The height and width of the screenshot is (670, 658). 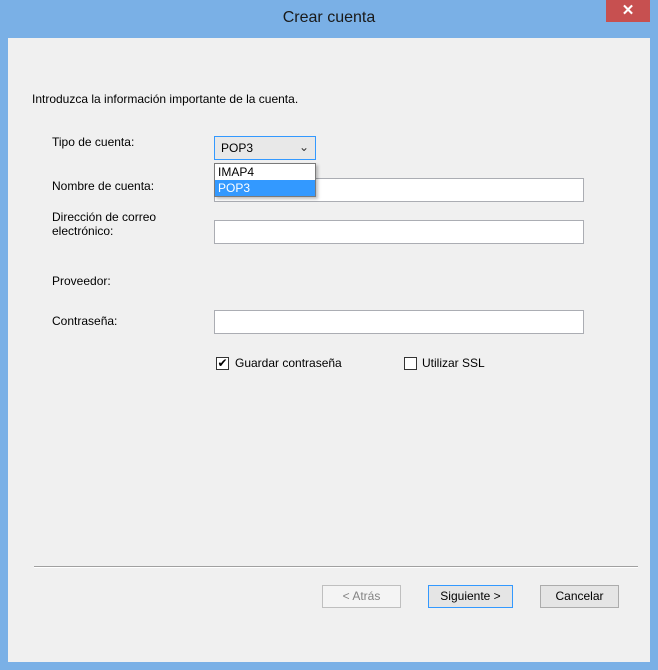 I want to click on use-ssl-checkbox, so click(x=410, y=363).